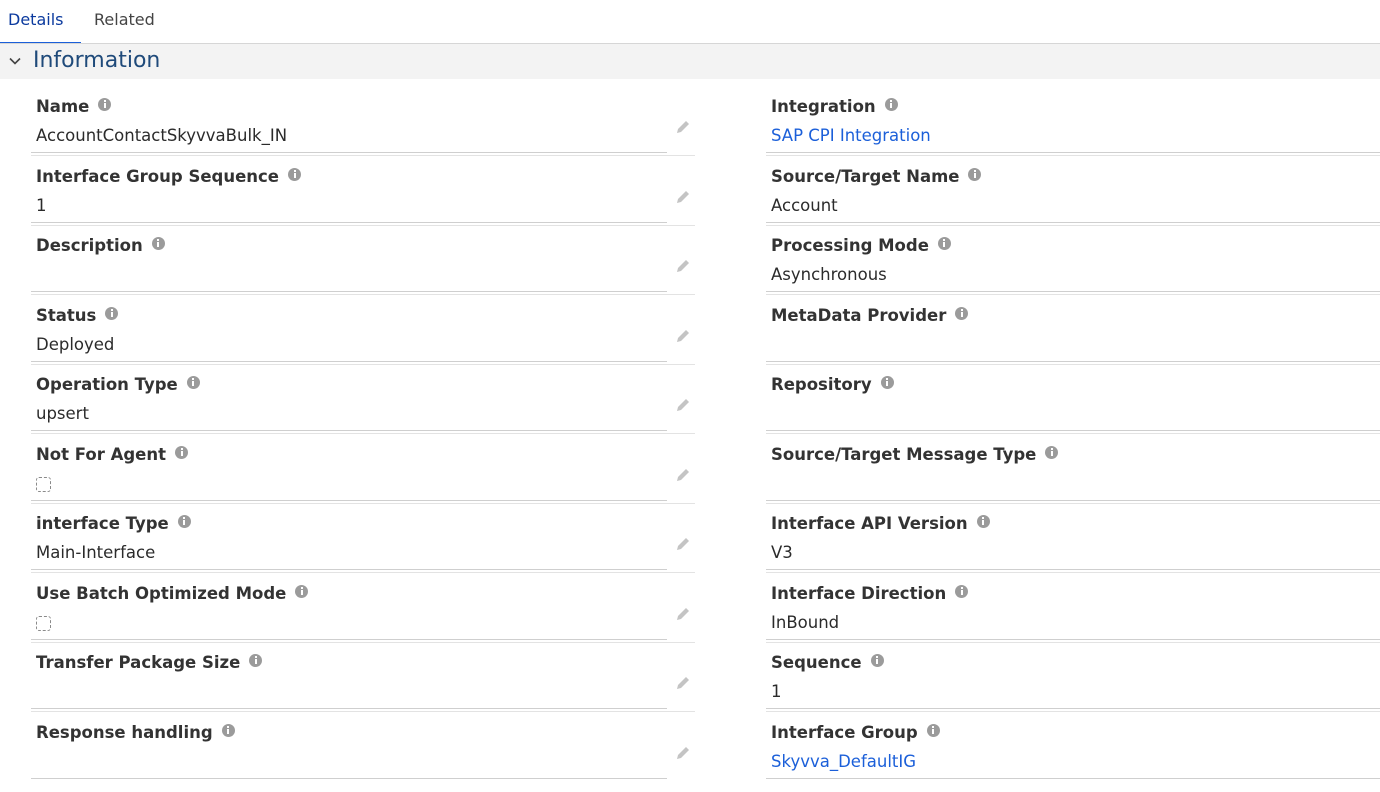 This screenshot has height=792, width=1380. Describe the element at coordinates (100, 246) in the screenshot. I see `field-label: Description` at that location.